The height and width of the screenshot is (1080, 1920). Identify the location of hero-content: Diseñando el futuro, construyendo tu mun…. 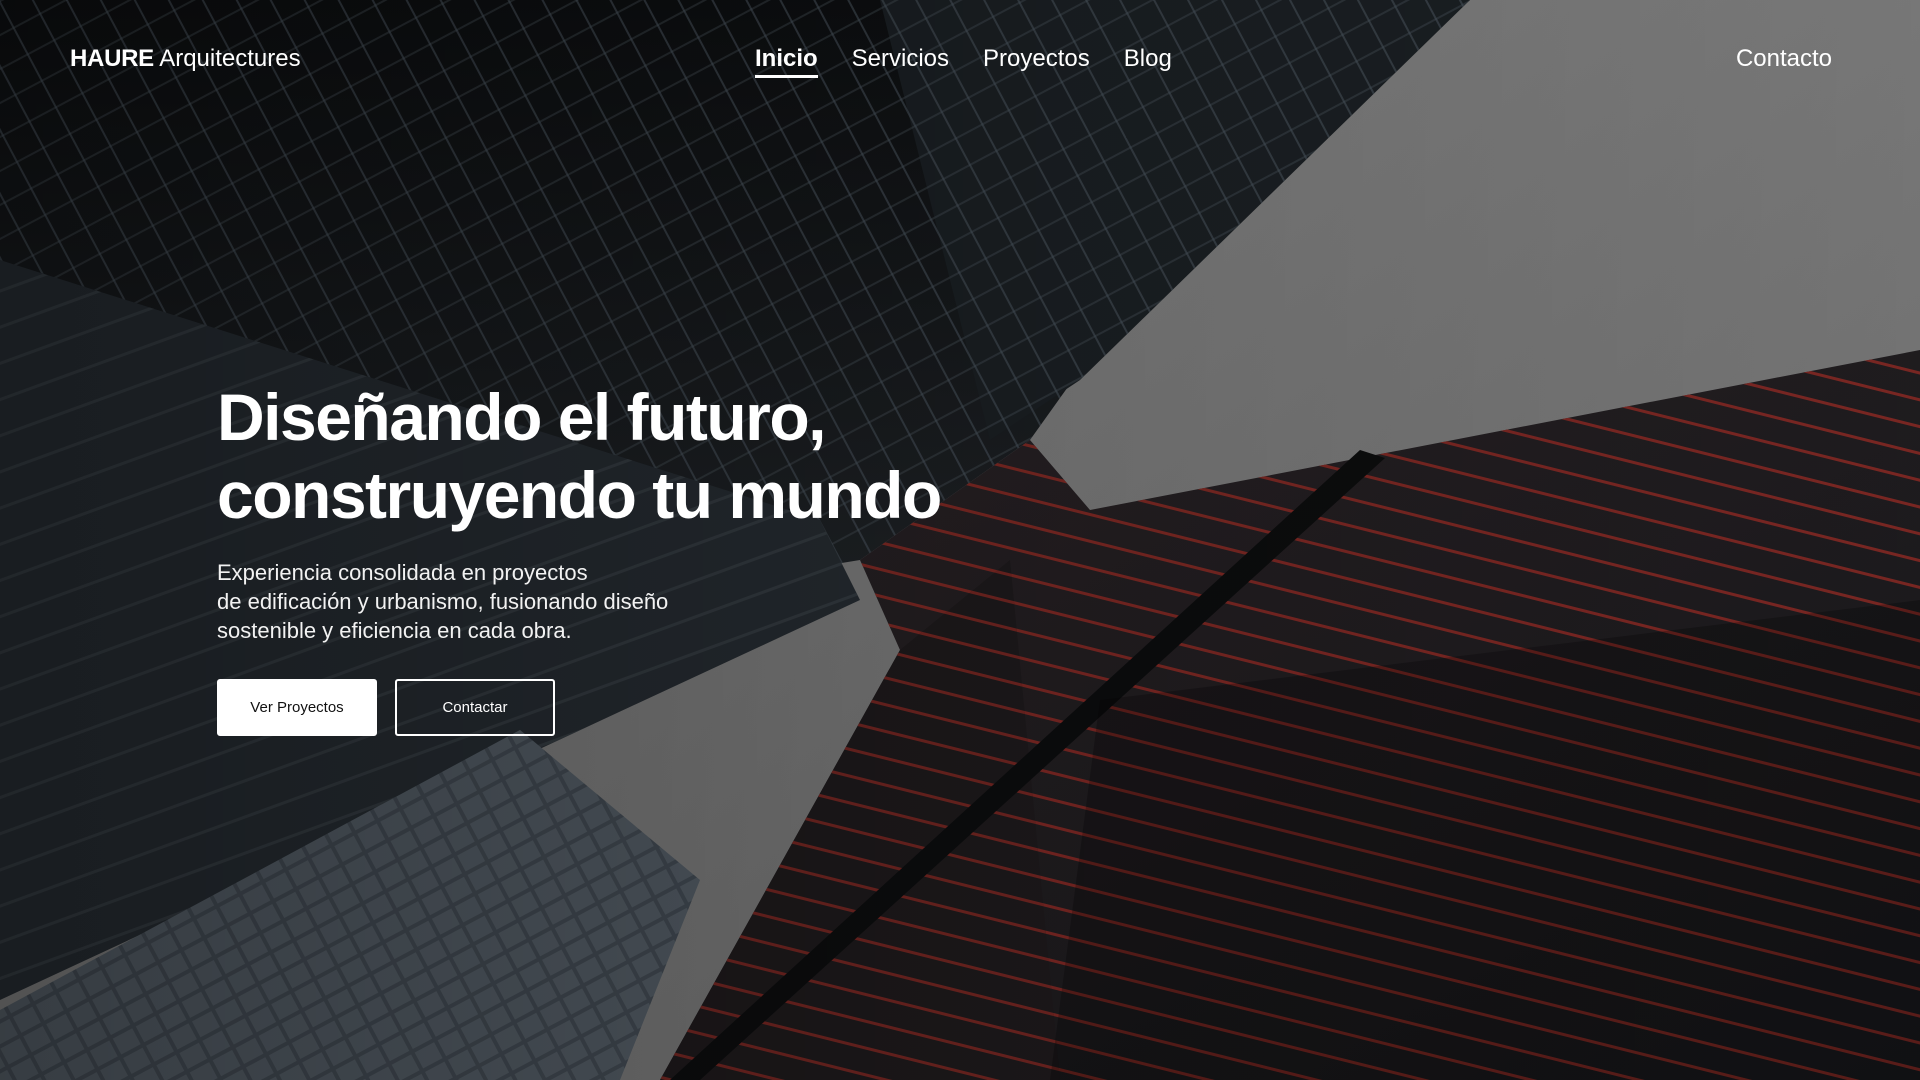
(627, 557).